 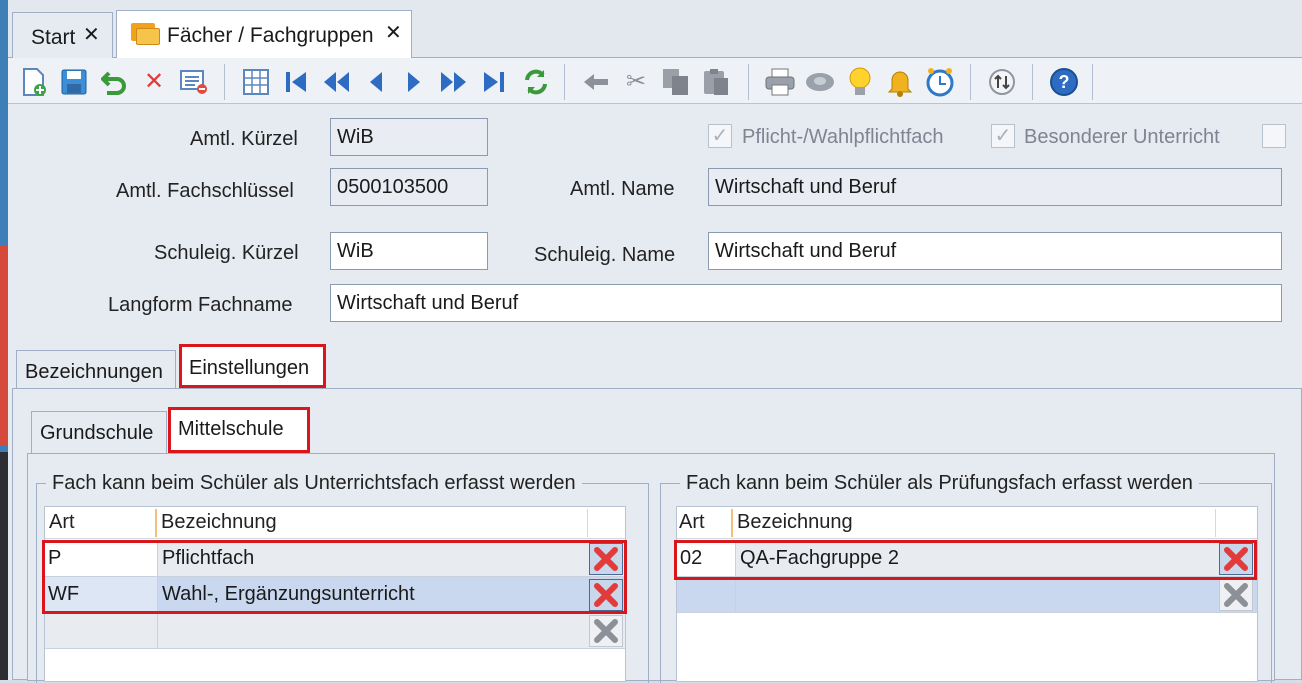 I want to click on pruefungsfach-grid: Art Bezeichnung 02 QA-Fachgruppe 2, so click(x=967, y=594).